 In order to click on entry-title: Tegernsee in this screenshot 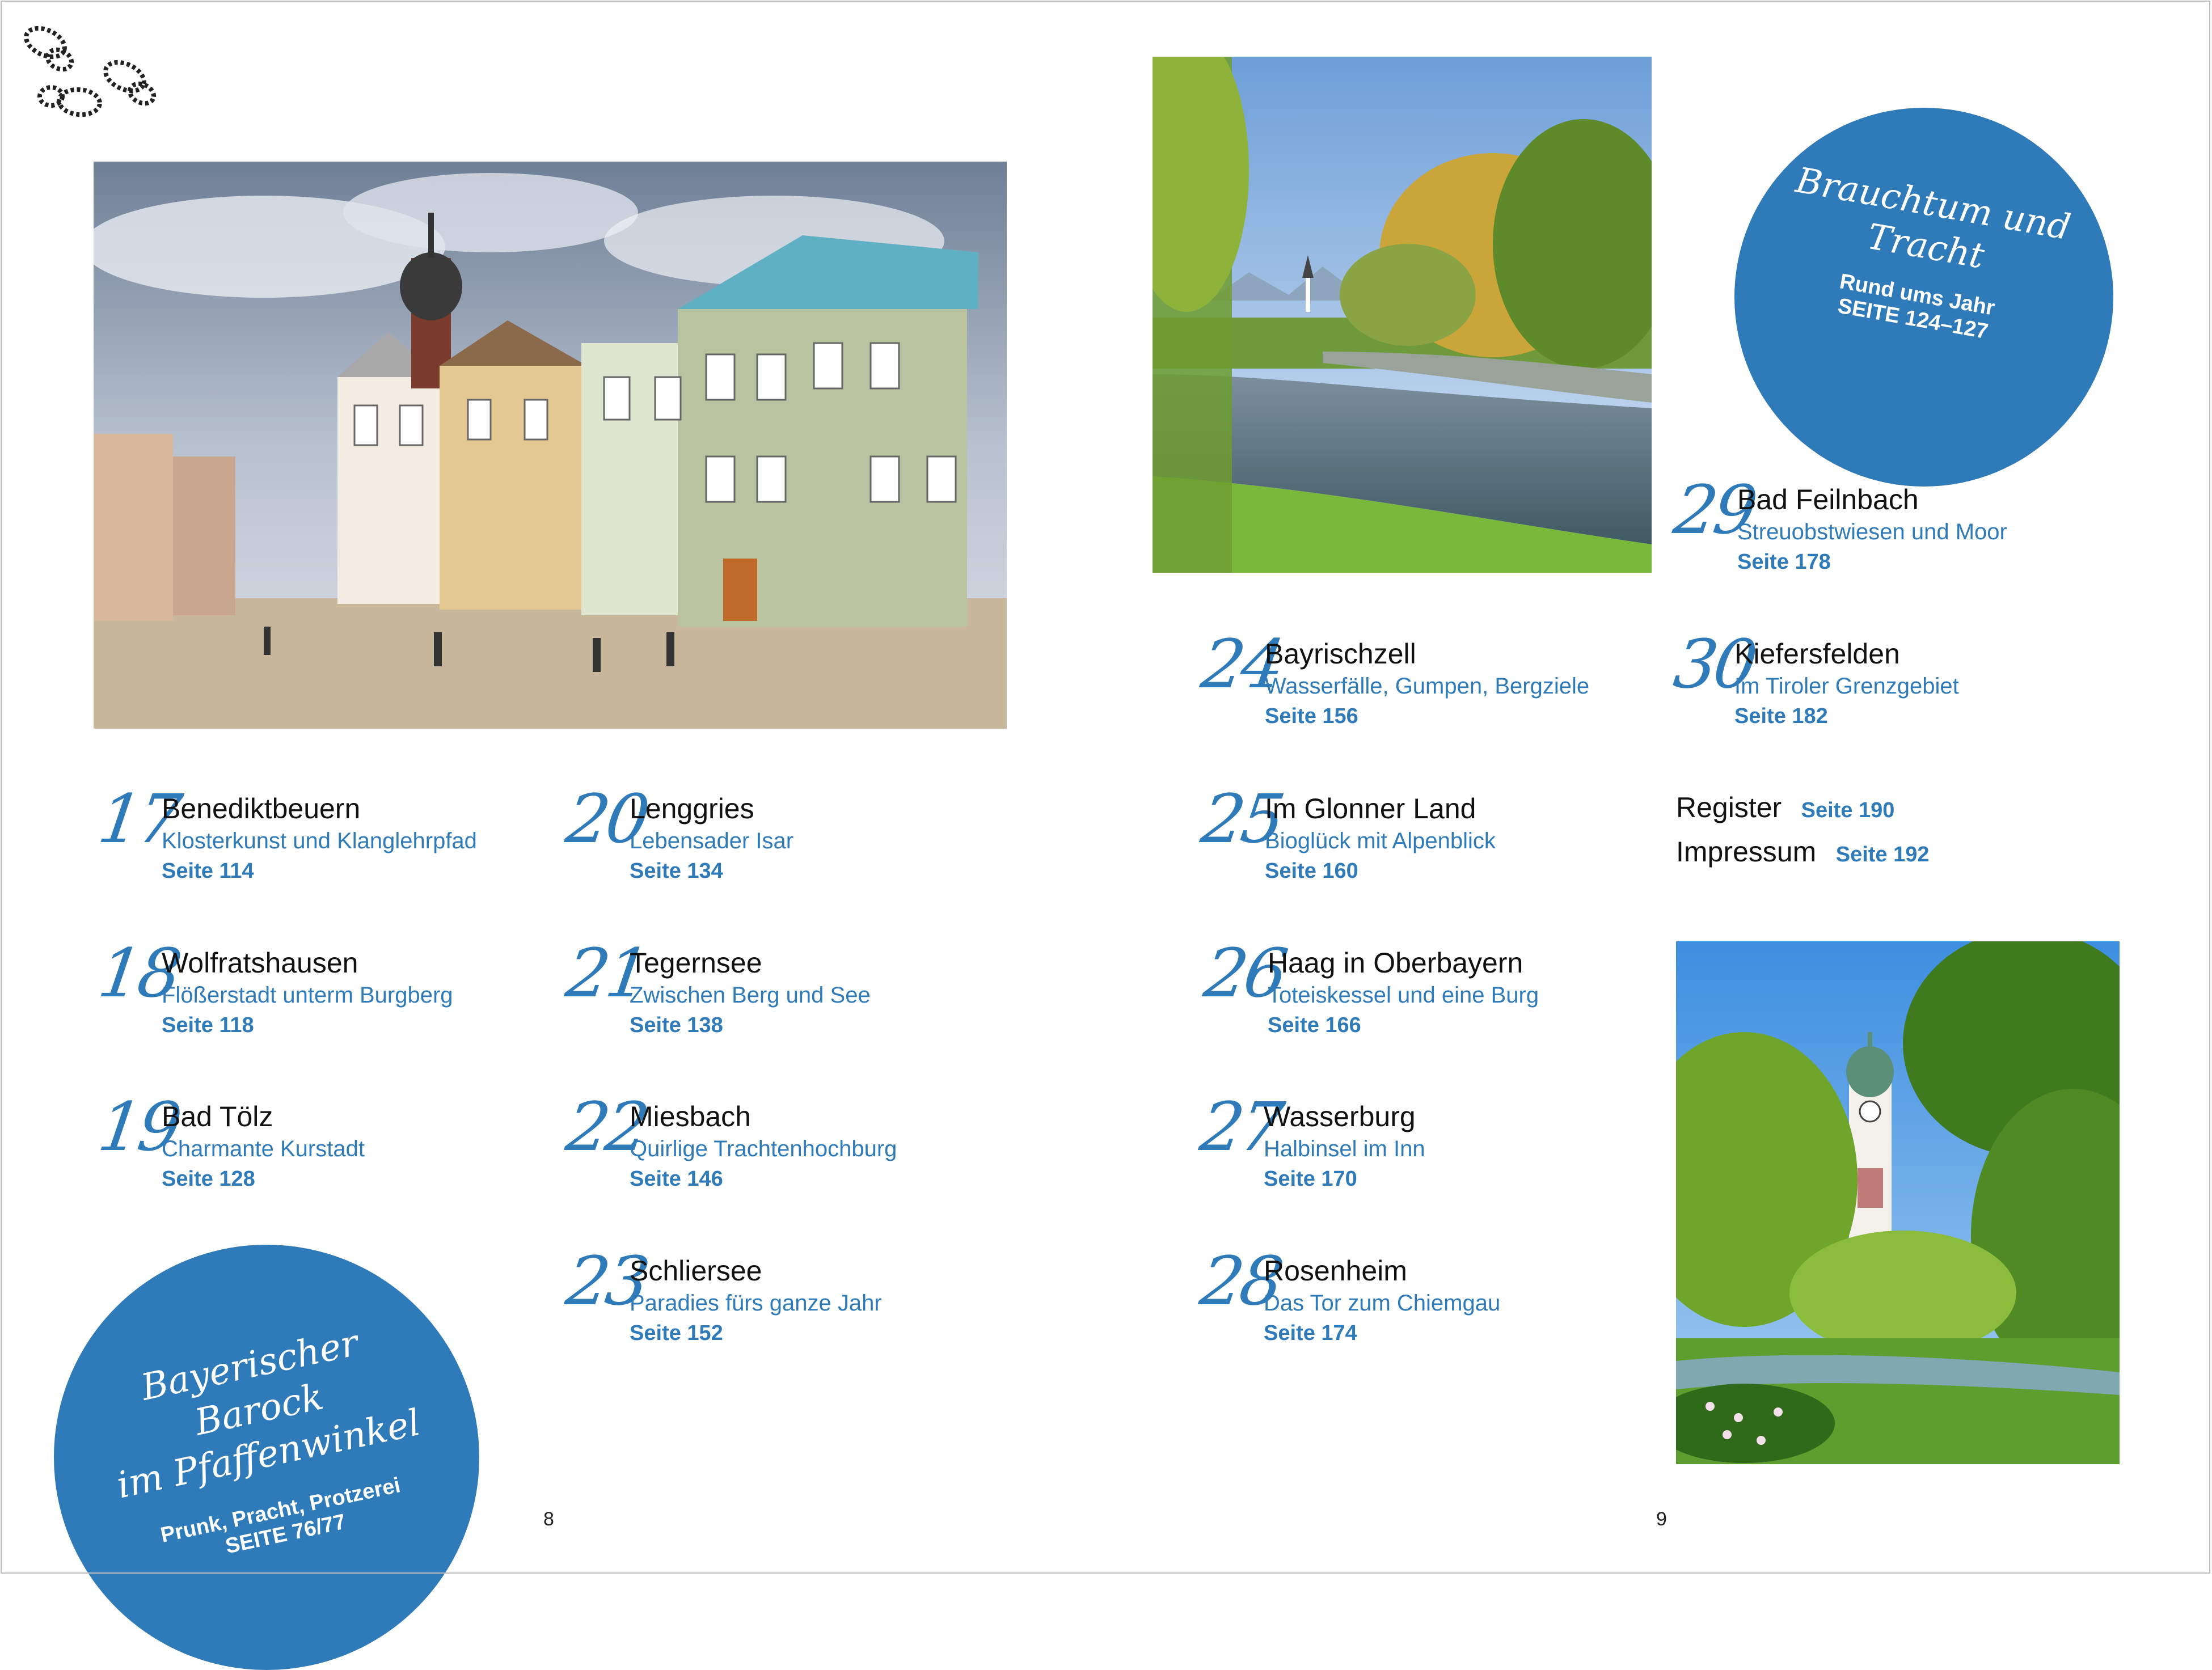, I will do `click(696, 963)`.